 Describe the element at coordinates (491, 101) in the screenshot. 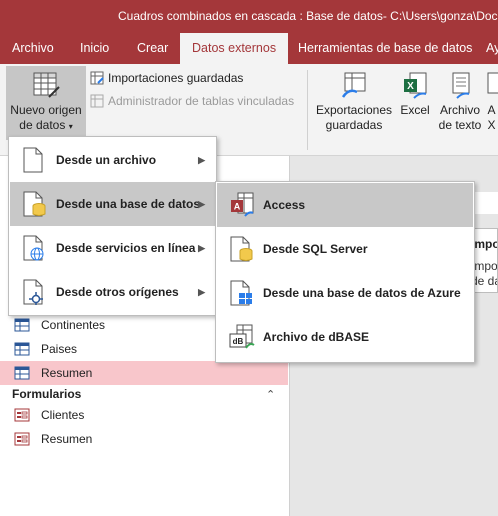

I see `export-xml-button: A X` at that location.